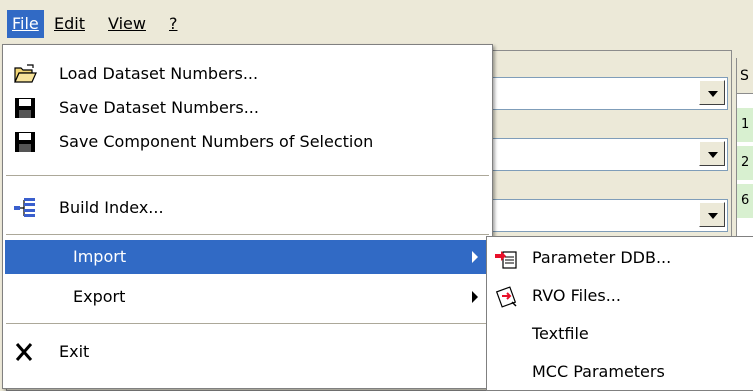  What do you see at coordinates (247, 297) in the screenshot?
I see `menu-item-export: Export` at bounding box center [247, 297].